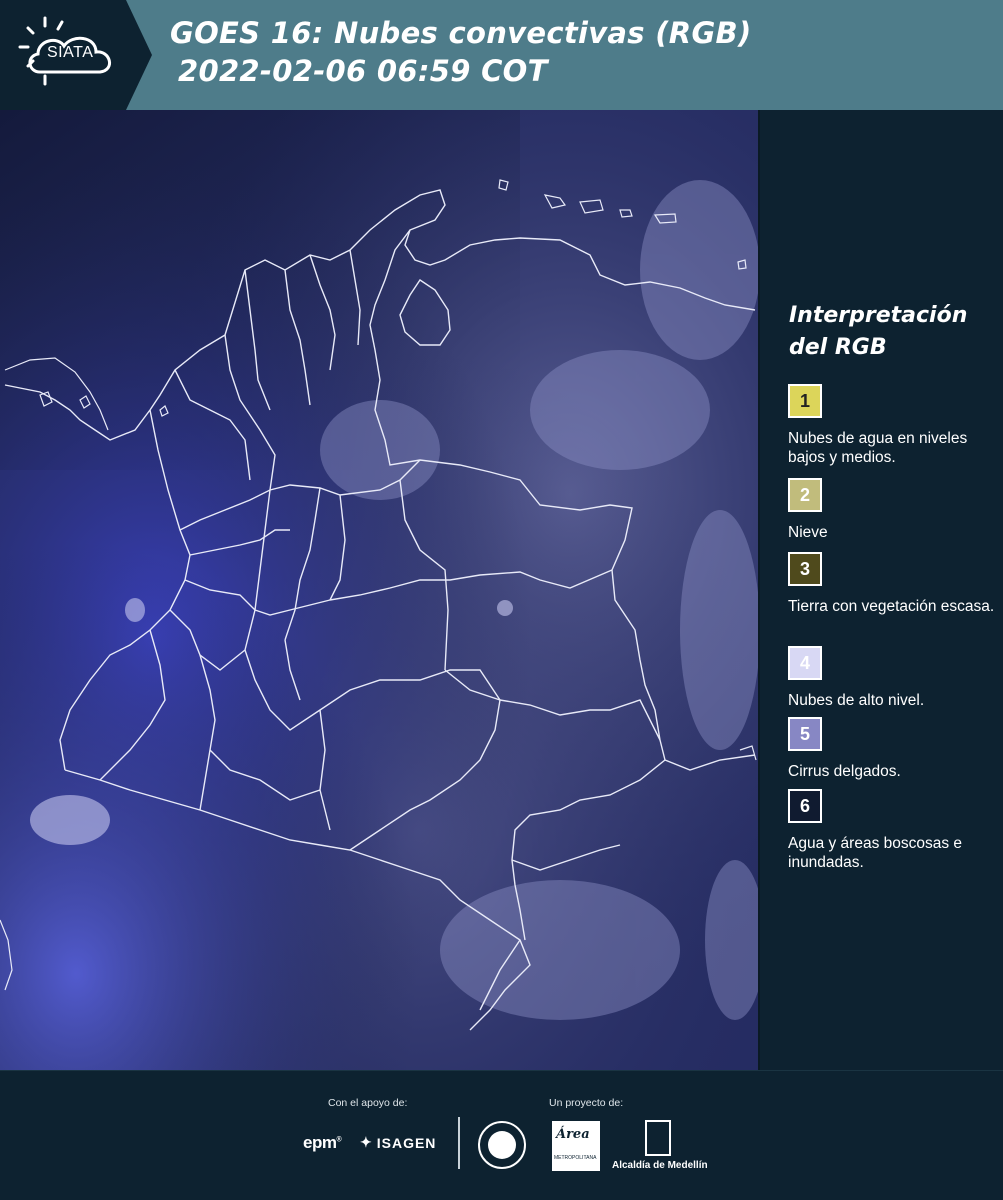 The image size is (1003, 1200). I want to click on epm-text: epm, so click(320, 1142).